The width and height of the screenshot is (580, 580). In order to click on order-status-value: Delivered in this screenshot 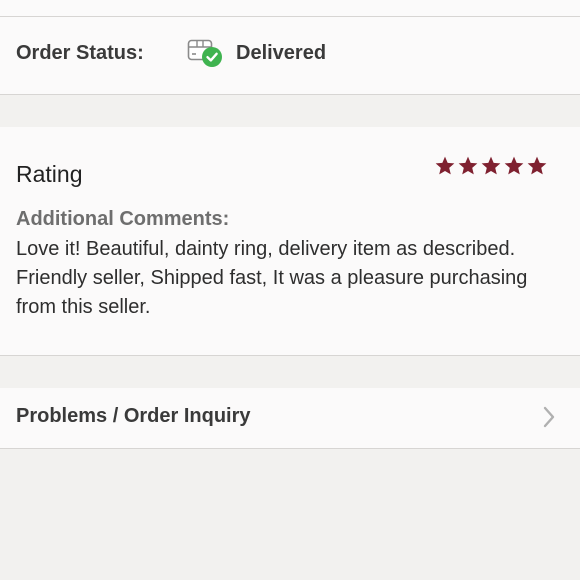, I will do `click(281, 53)`.